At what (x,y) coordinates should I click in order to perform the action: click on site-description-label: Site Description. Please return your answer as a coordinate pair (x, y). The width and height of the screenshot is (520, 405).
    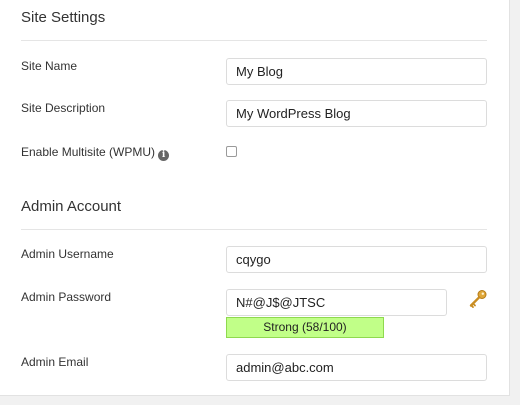
    Looking at the image, I should click on (63, 108).